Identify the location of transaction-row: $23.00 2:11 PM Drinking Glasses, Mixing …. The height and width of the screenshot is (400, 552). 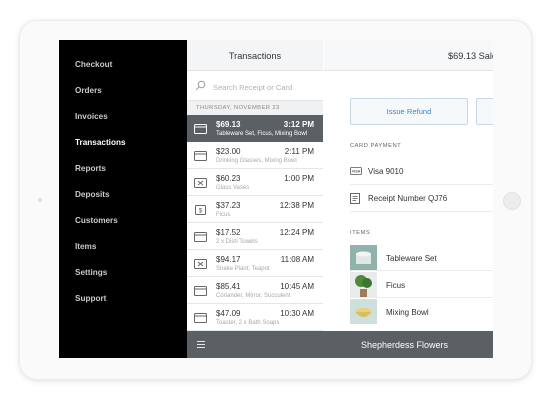
(255, 155).